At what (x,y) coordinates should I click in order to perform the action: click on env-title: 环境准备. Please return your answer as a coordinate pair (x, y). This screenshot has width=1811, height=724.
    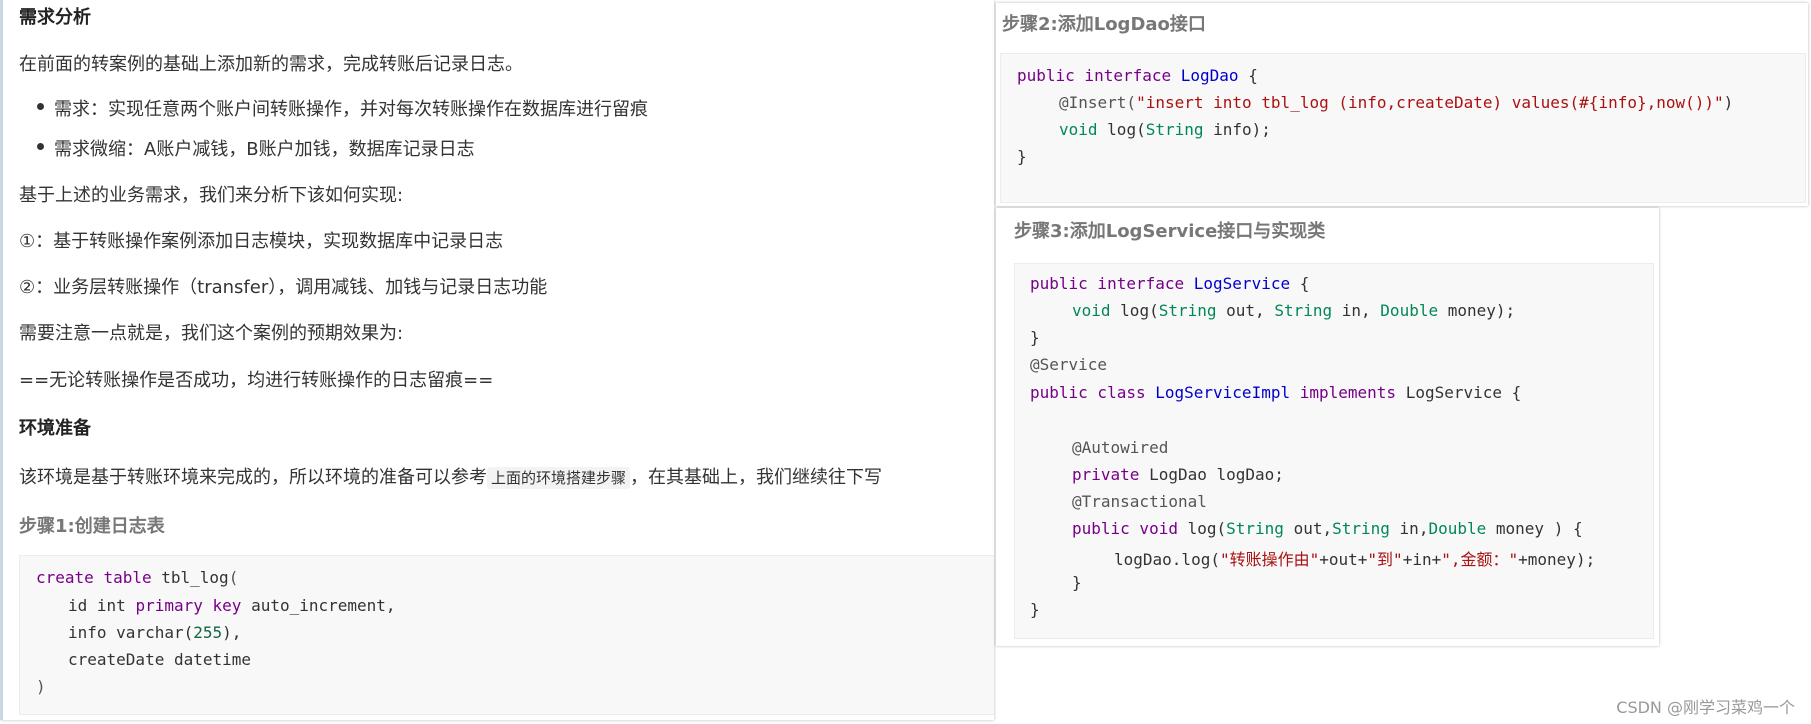
    Looking at the image, I should click on (55, 428).